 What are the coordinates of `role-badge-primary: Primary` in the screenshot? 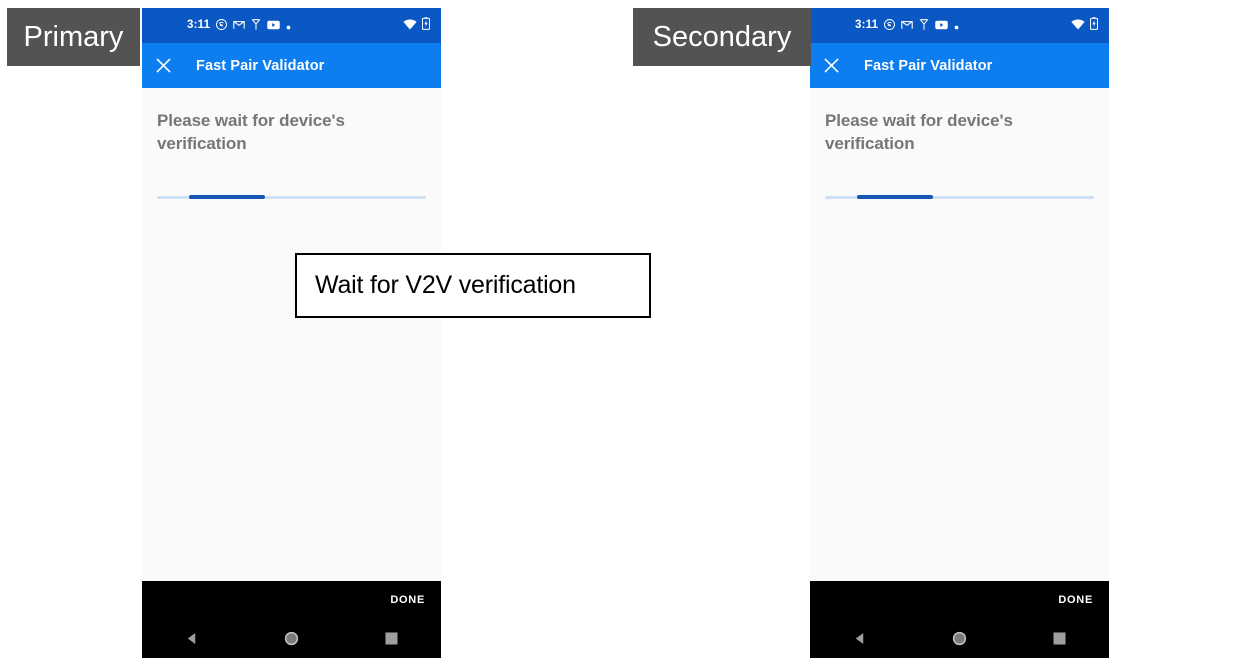 It's located at (73, 37).